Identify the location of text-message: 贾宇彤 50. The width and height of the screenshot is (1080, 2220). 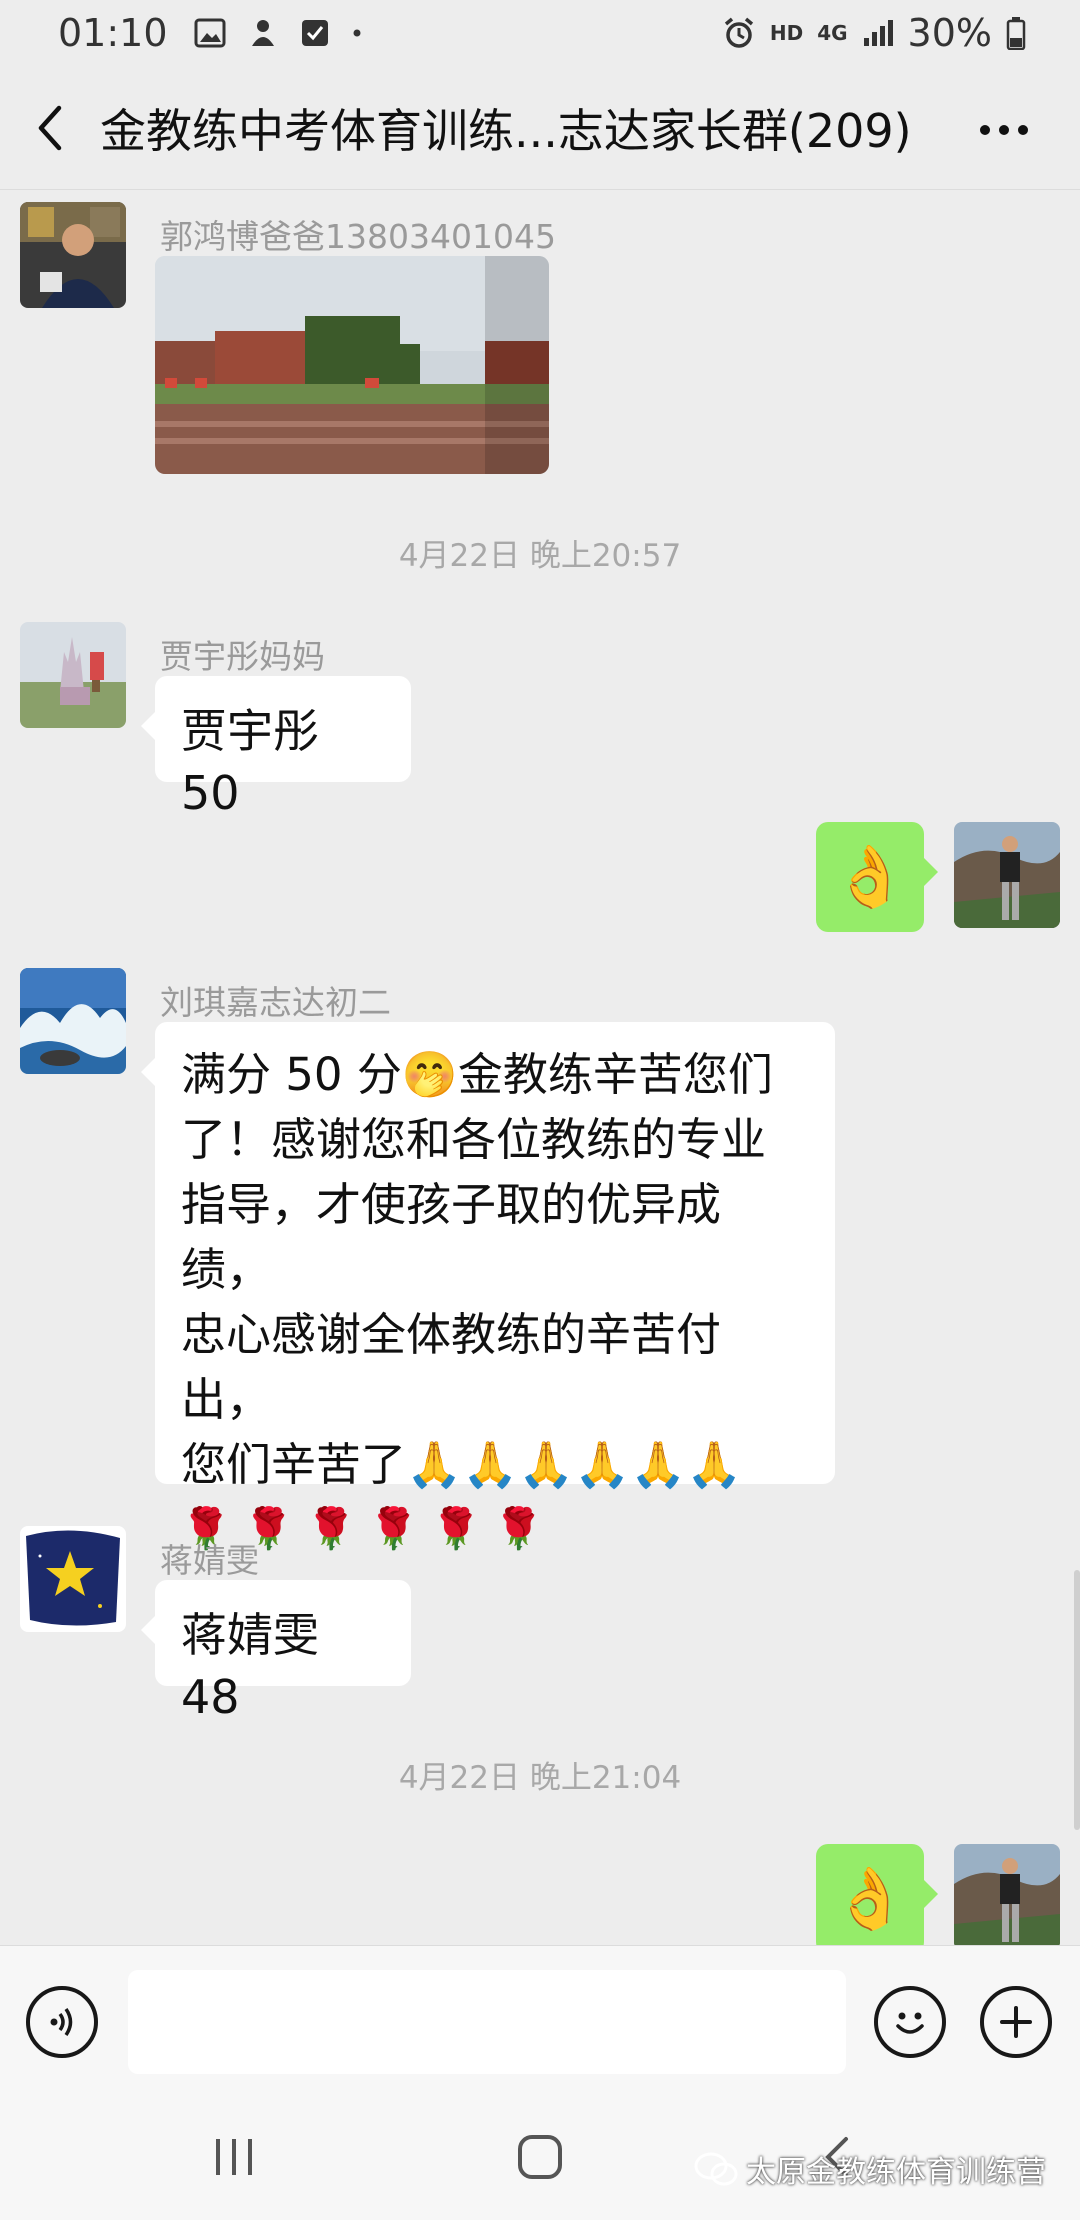
(276, 748).